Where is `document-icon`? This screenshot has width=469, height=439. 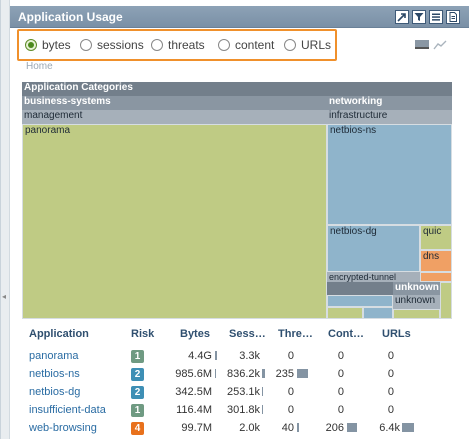 document-icon is located at coordinates (453, 17).